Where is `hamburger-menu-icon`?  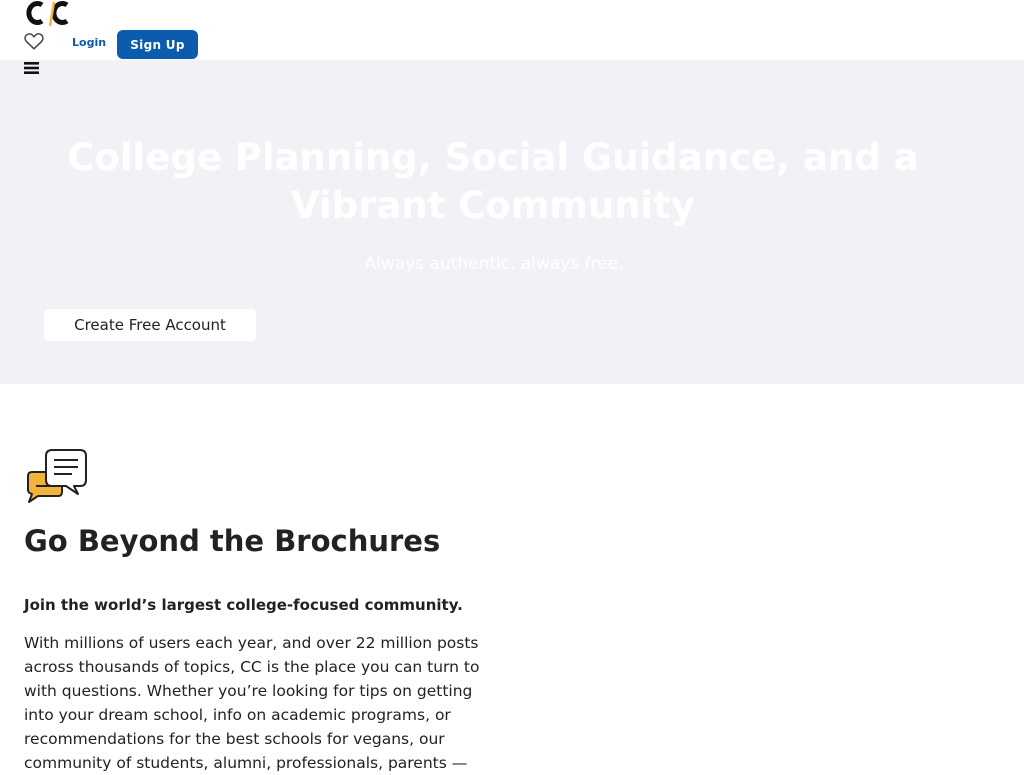
hamburger-menu-icon is located at coordinates (32, 68).